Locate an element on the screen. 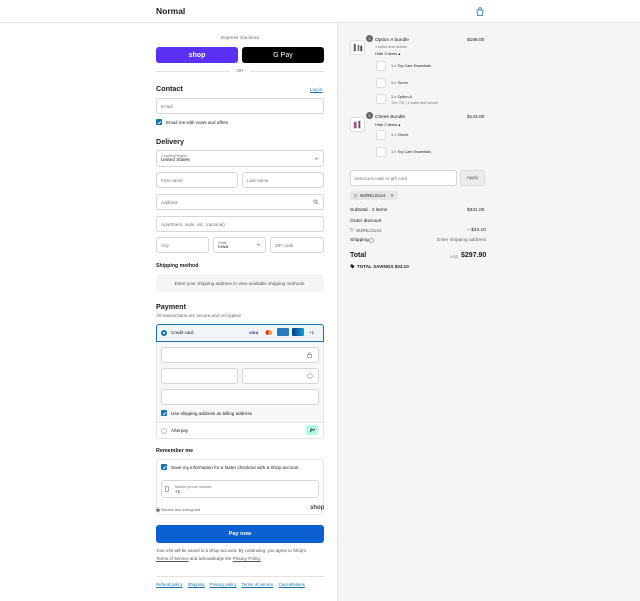  tag-icon is located at coordinates (356, 195).